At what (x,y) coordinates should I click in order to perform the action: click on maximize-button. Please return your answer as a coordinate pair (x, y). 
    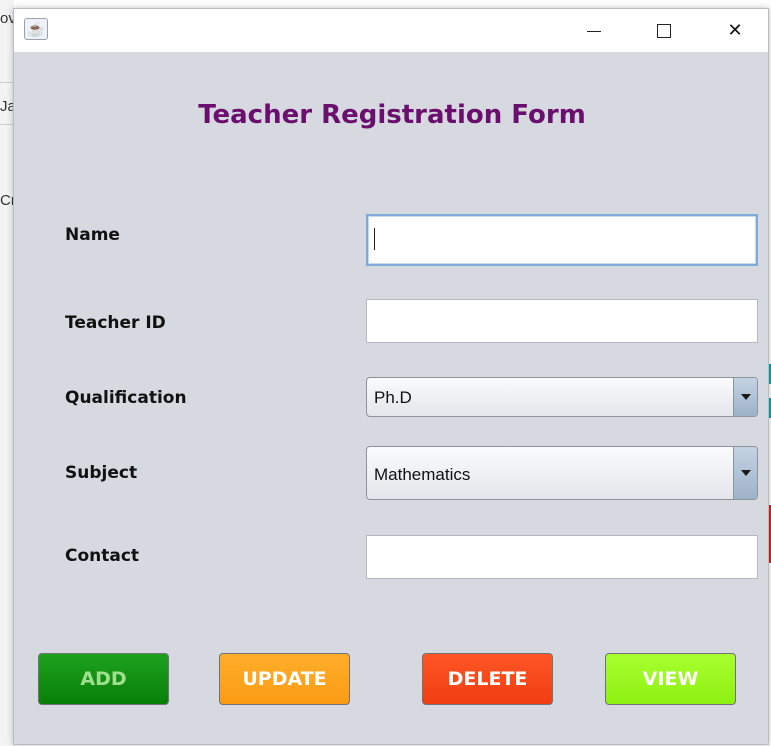
    Looking at the image, I should click on (664, 30).